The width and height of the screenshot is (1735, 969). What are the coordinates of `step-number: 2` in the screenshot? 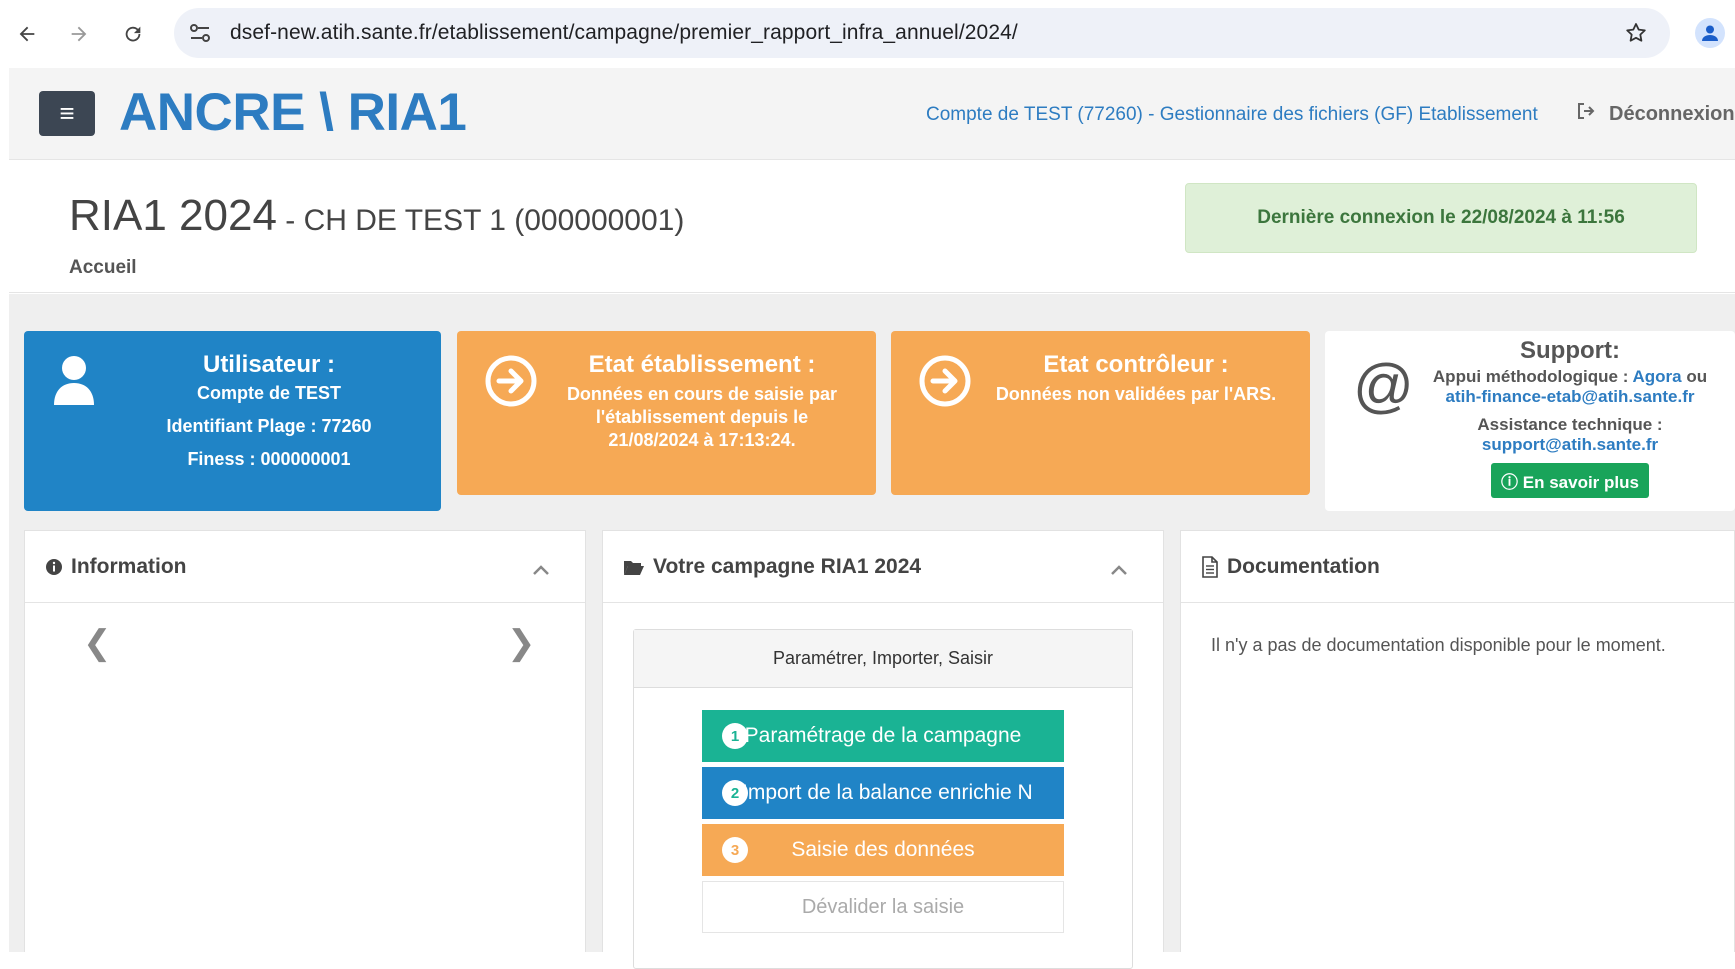 It's located at (735, 793).